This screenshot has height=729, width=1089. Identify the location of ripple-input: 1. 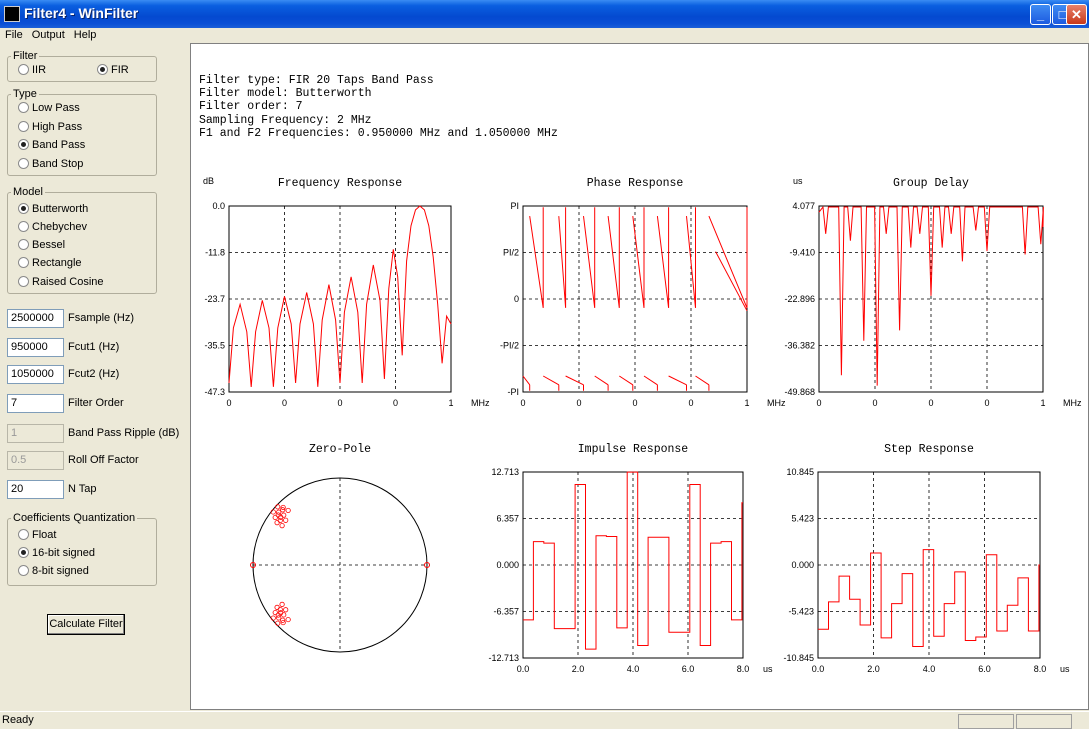
(35, 433).